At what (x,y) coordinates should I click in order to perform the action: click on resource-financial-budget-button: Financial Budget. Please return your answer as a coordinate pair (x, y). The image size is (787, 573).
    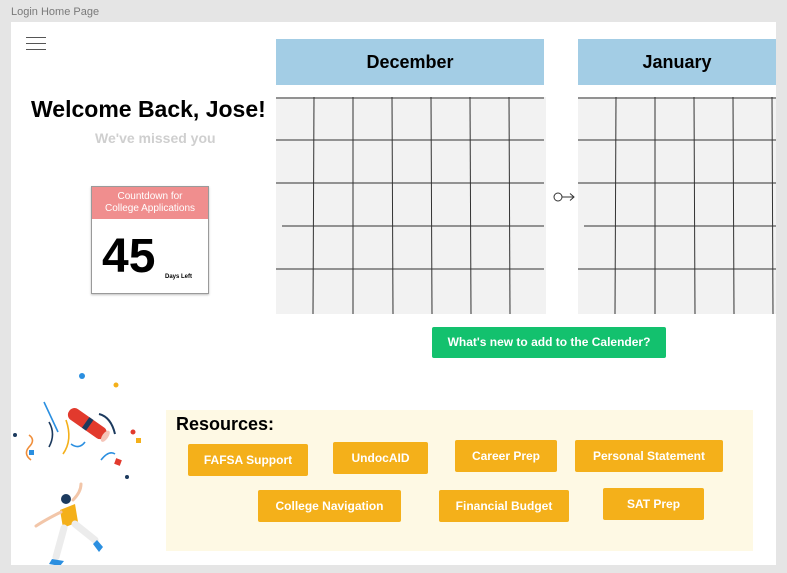
    Looking at the image, I should click on (504, 506).